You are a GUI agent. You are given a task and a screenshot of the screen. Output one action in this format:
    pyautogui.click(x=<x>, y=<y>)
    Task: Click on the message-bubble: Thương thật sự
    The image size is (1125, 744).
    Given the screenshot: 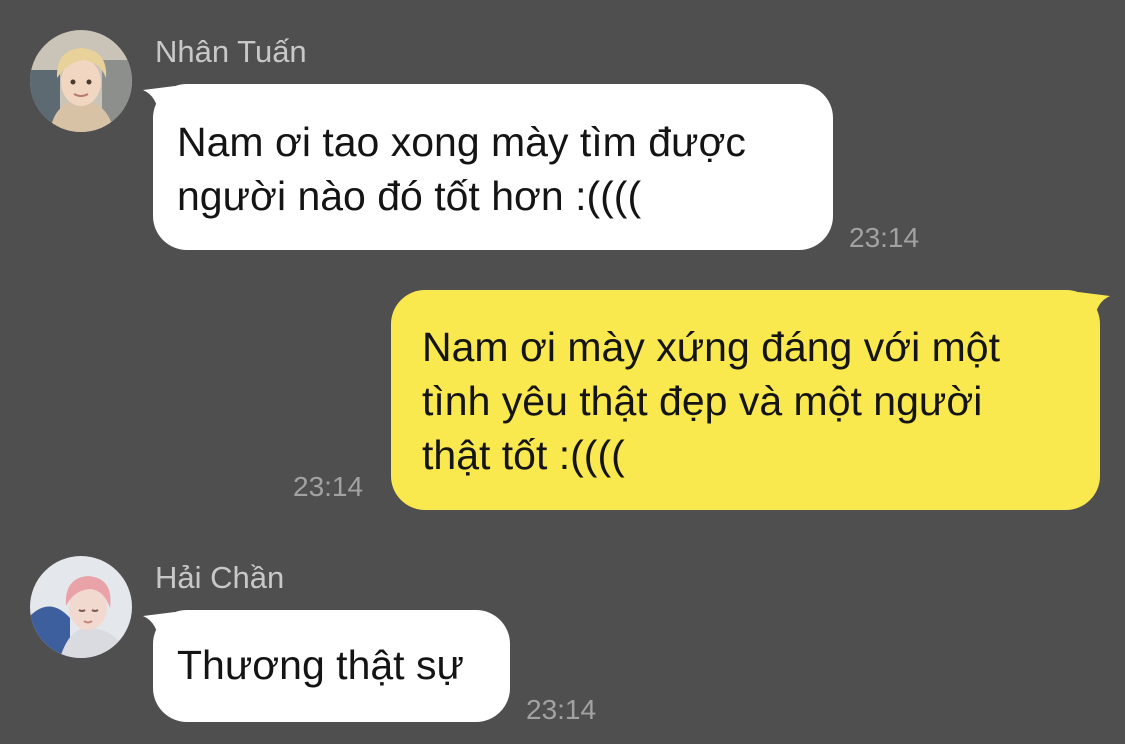 What is the action you would take?
    pyautogui.click(x=331, y=666)
    